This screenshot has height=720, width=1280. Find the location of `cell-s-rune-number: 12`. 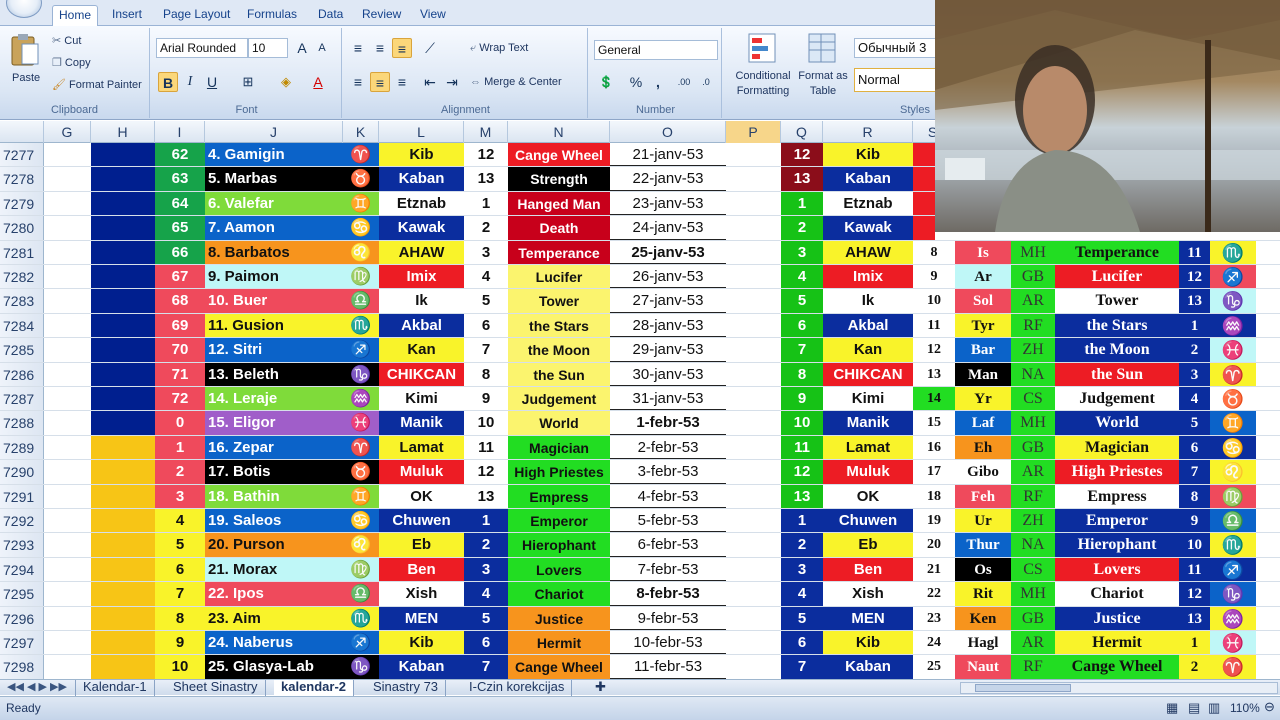

cell-s-rune-number: 12 is located at coordinates (934, 350).